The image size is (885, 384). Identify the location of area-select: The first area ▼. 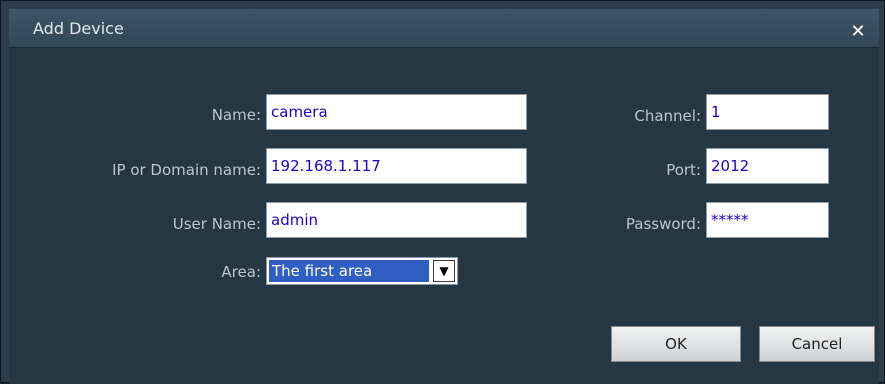
(362, 271).